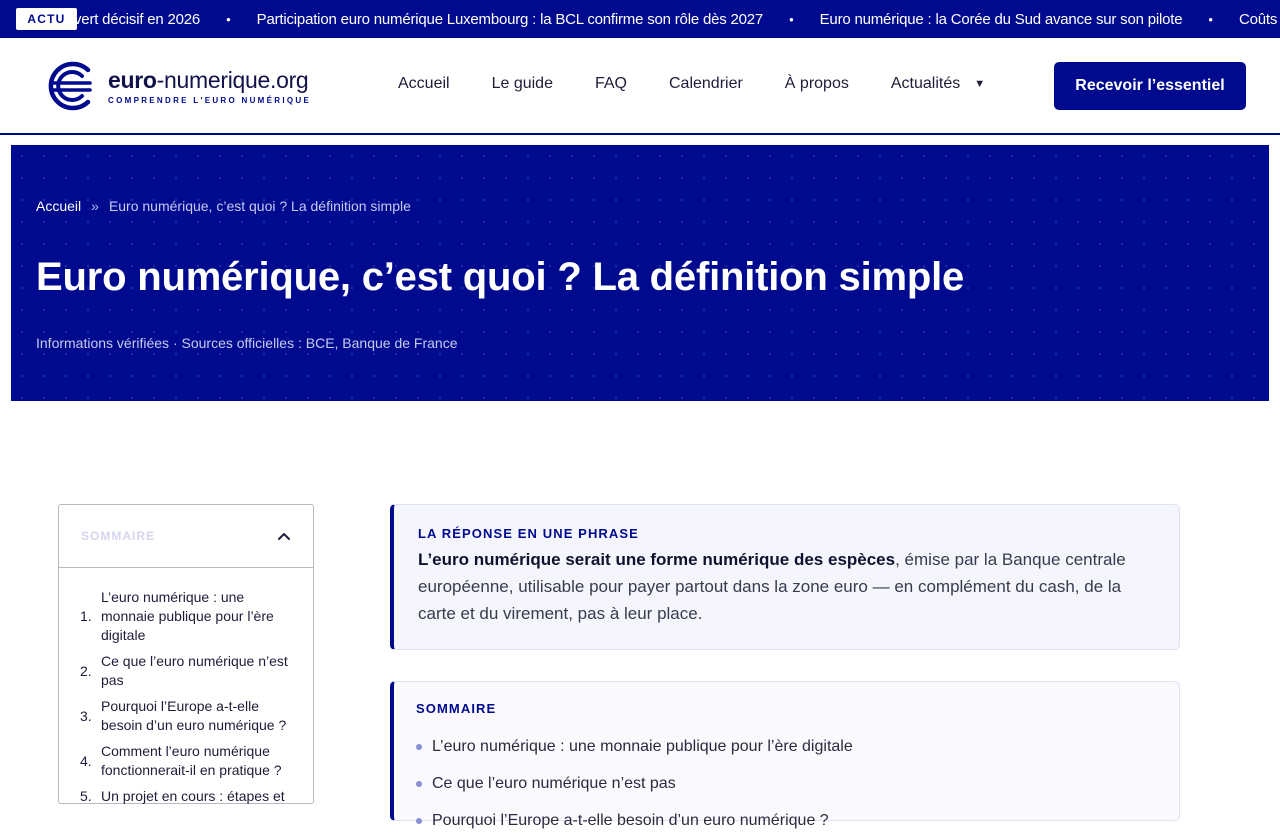 This screenshot has height=839, width=1280. Describe the element at coordinates (1259, 19) in the screenshot. I see `ticker-item: Coûts eu` at that location.